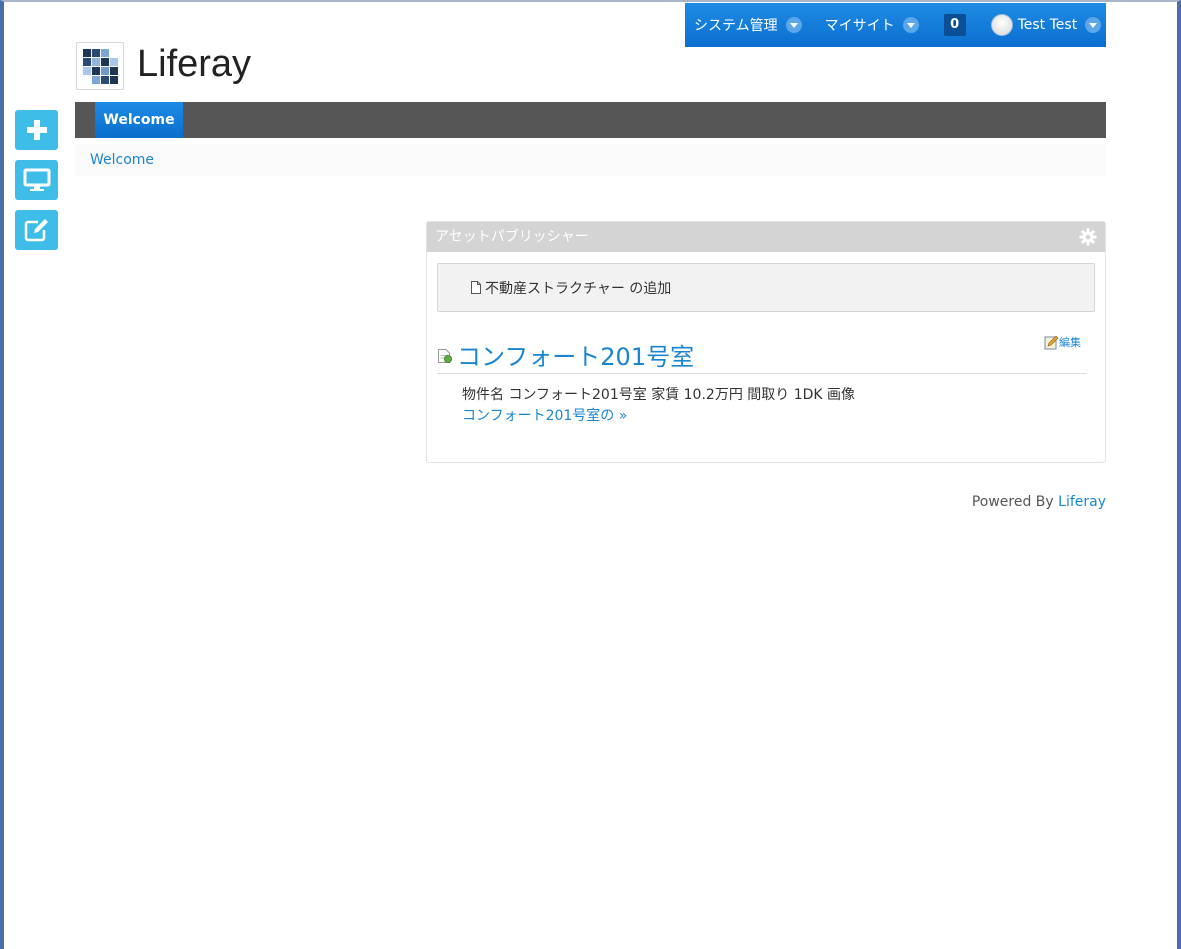 The image size is (1181, 949). I want to click on edit-icon, so click(1051, 342).